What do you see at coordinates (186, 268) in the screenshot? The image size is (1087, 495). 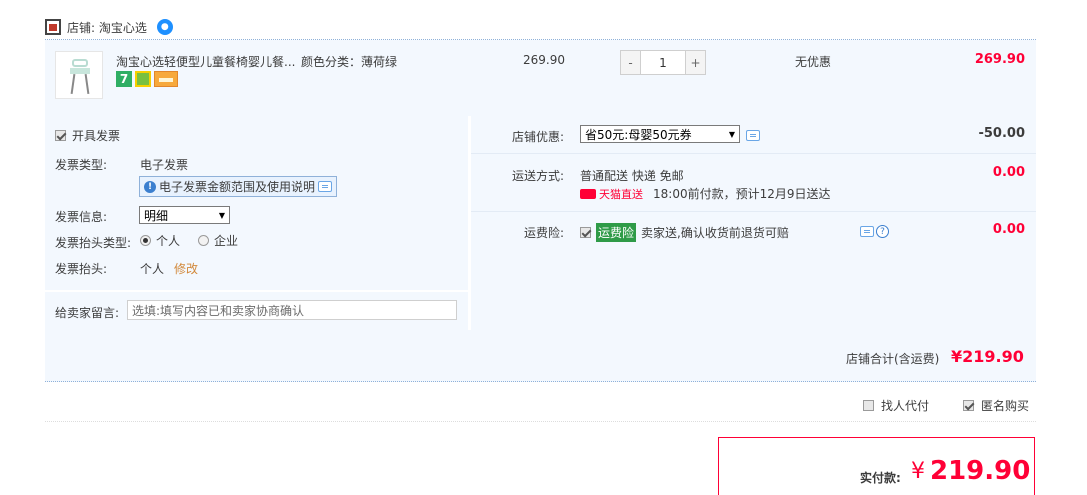 I see `modify-link: 修改` at bounding box center [186, 268].